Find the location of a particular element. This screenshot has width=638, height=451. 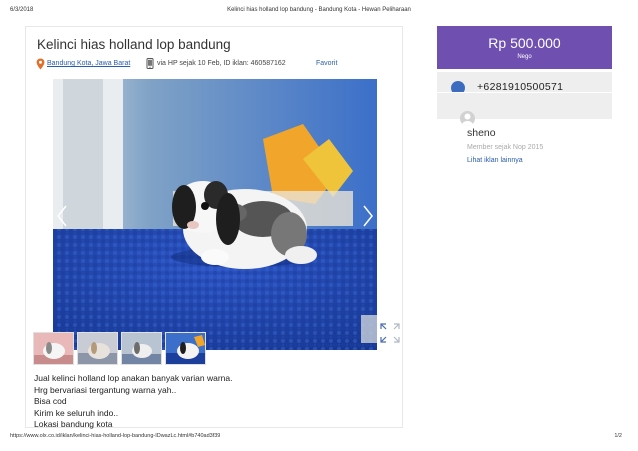

description-line: Hrg bervariasi tergantung warna yah.. is located at coordinates (105, 389).